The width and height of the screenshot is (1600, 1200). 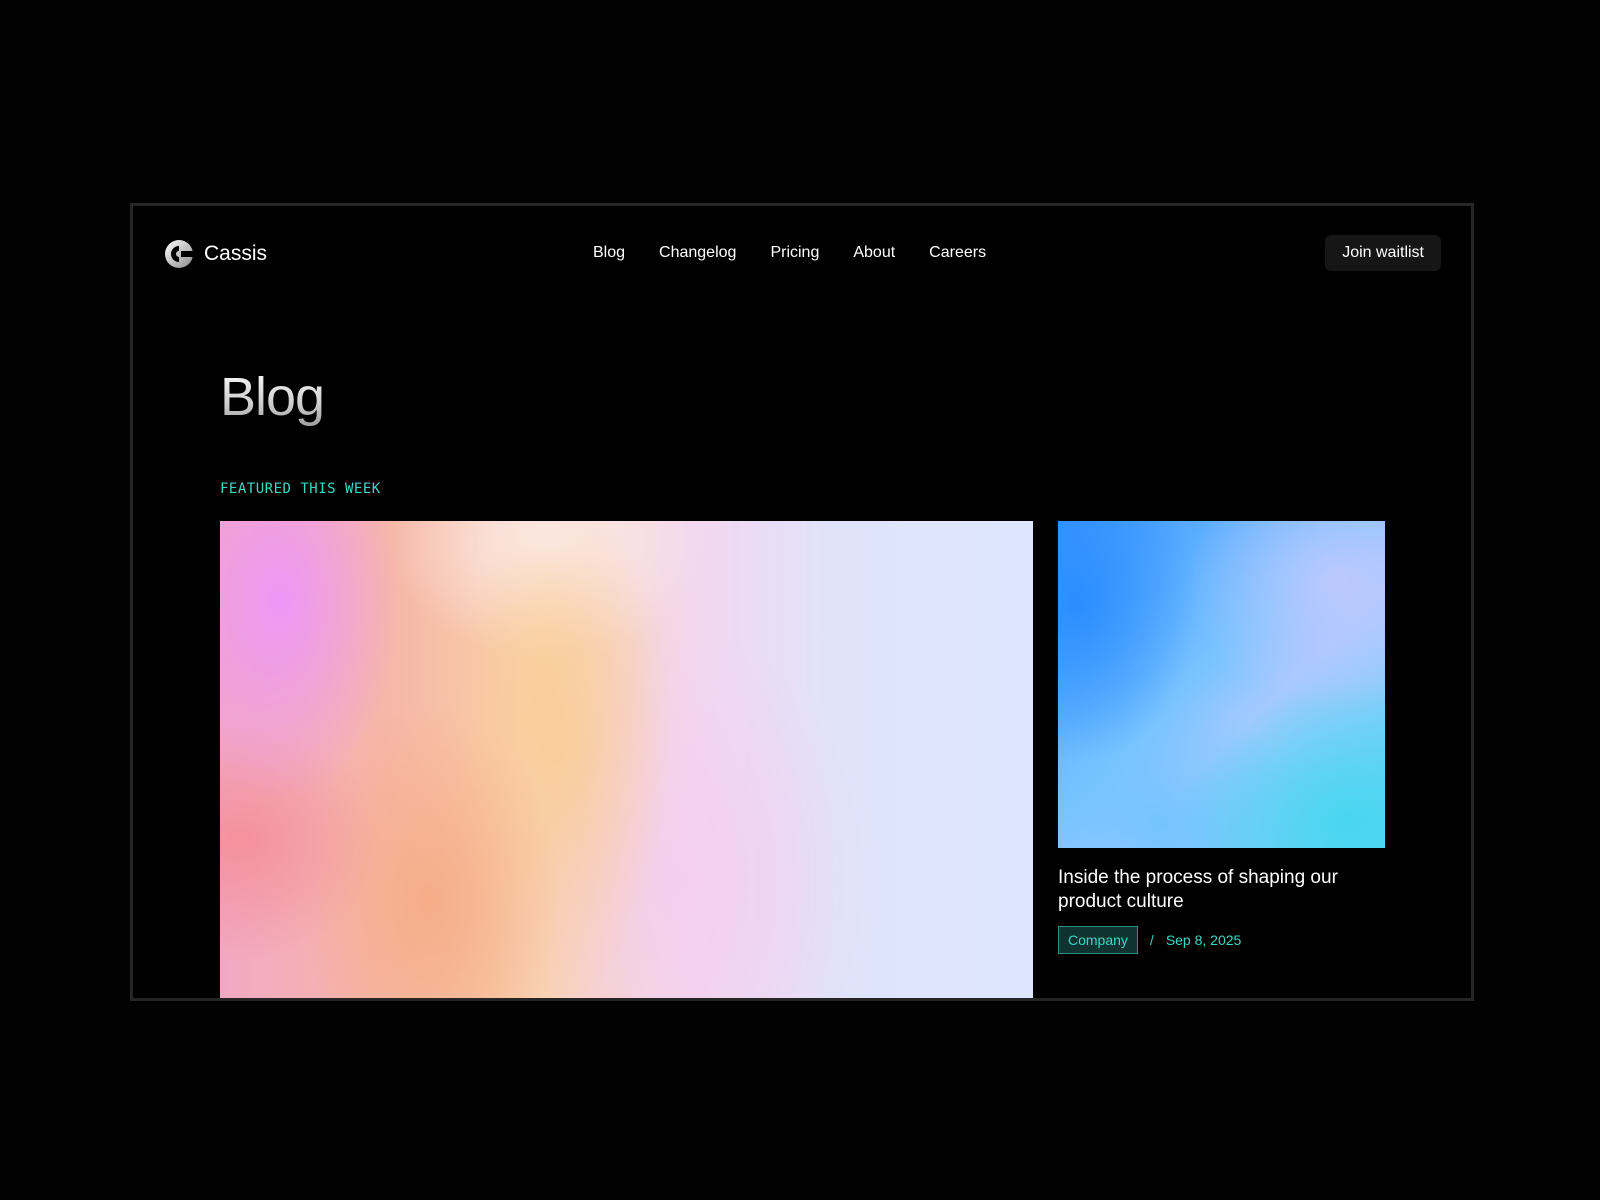 What do you see at coordinates (272, 397) in the screenshot?
I see `page-title: Blog` at bounding box center [272, 397].